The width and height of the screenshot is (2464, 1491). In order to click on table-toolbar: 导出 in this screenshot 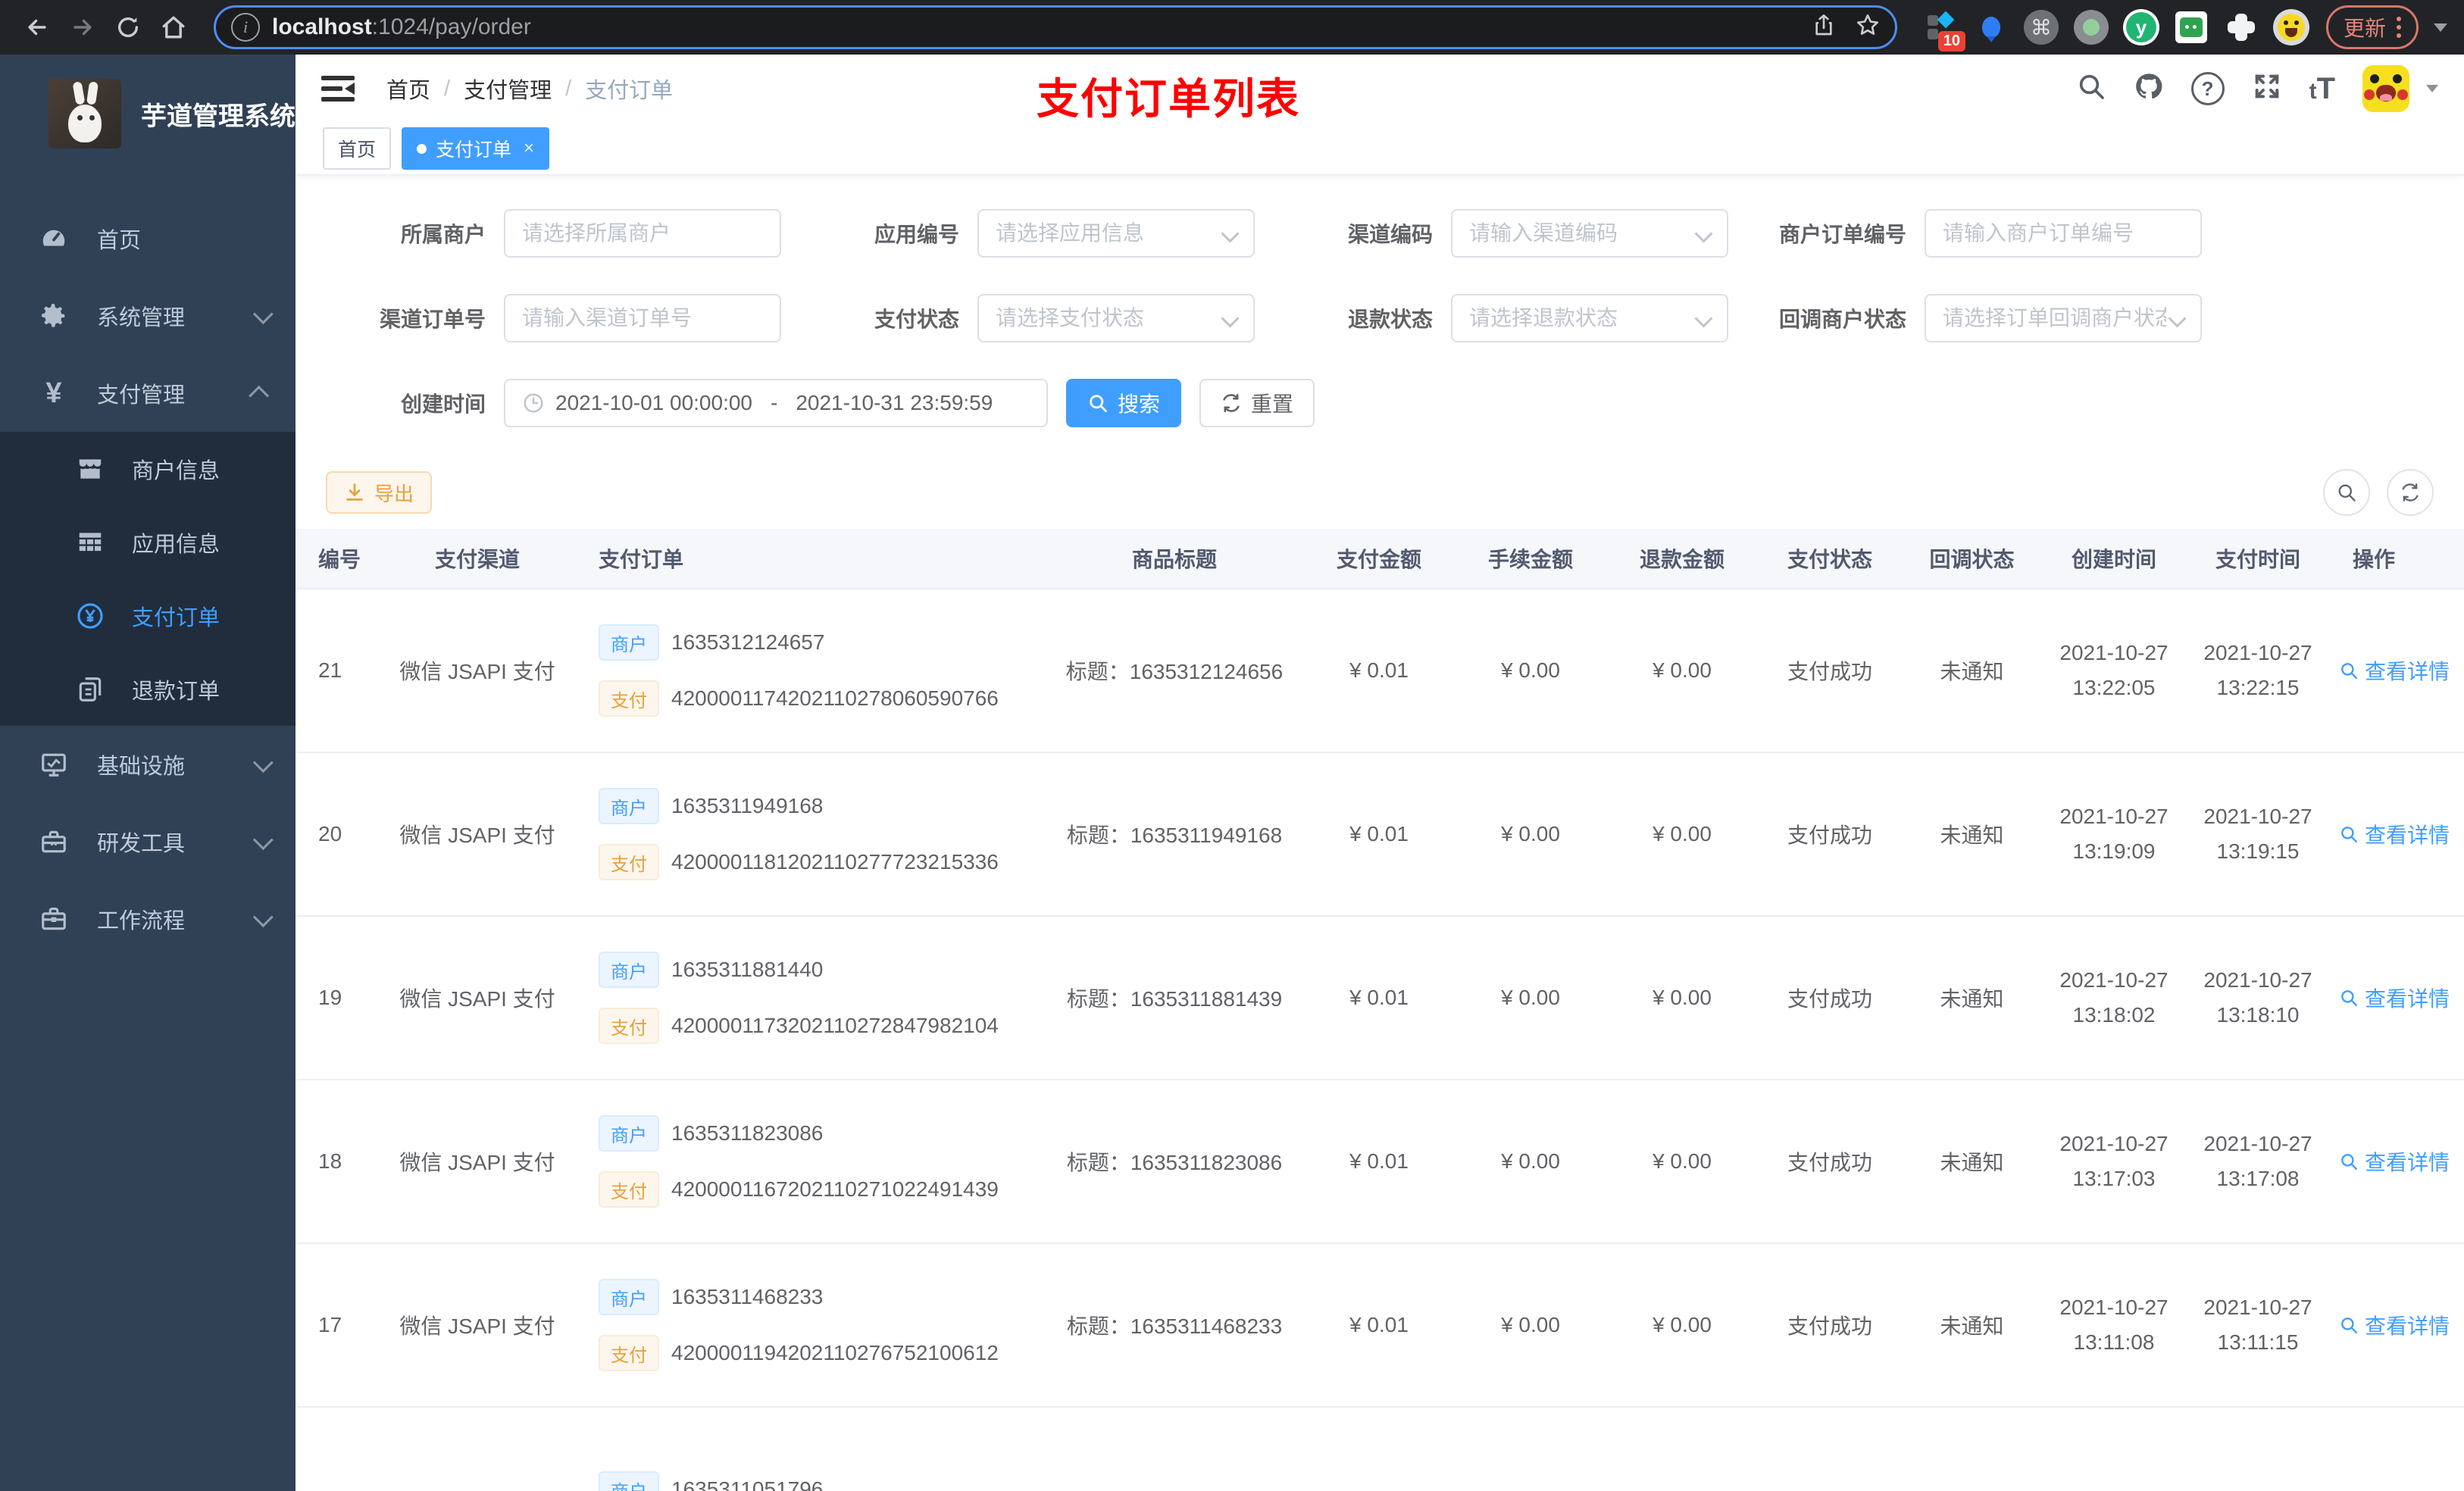, I will do `click(1379, 492)`.